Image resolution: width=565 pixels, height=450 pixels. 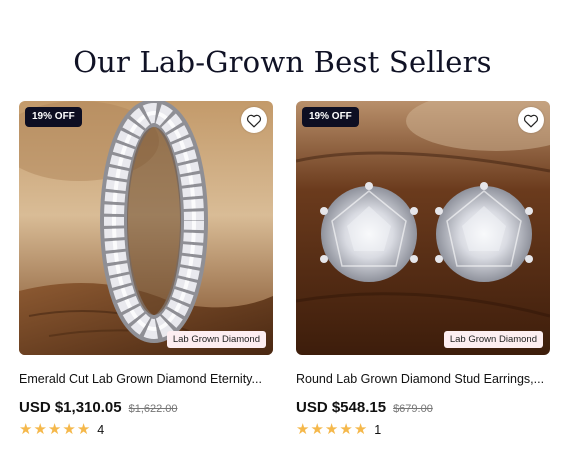 I want to click on rating: ★ ★ ★ ★ ★ 1, so click(x=423, y=429).